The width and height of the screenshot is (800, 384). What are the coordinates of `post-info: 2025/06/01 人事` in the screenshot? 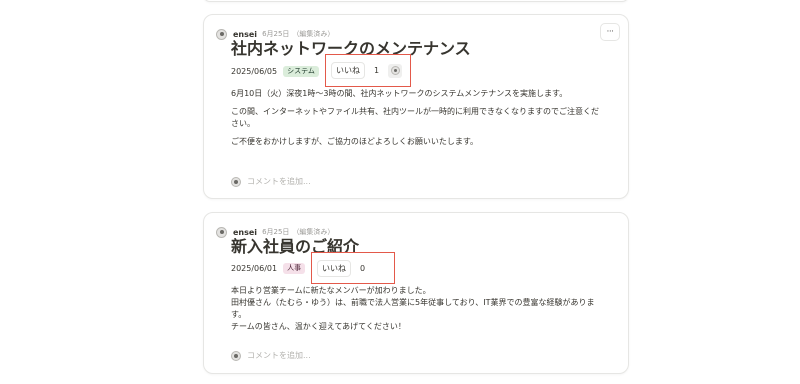 It's located at (271, 268).